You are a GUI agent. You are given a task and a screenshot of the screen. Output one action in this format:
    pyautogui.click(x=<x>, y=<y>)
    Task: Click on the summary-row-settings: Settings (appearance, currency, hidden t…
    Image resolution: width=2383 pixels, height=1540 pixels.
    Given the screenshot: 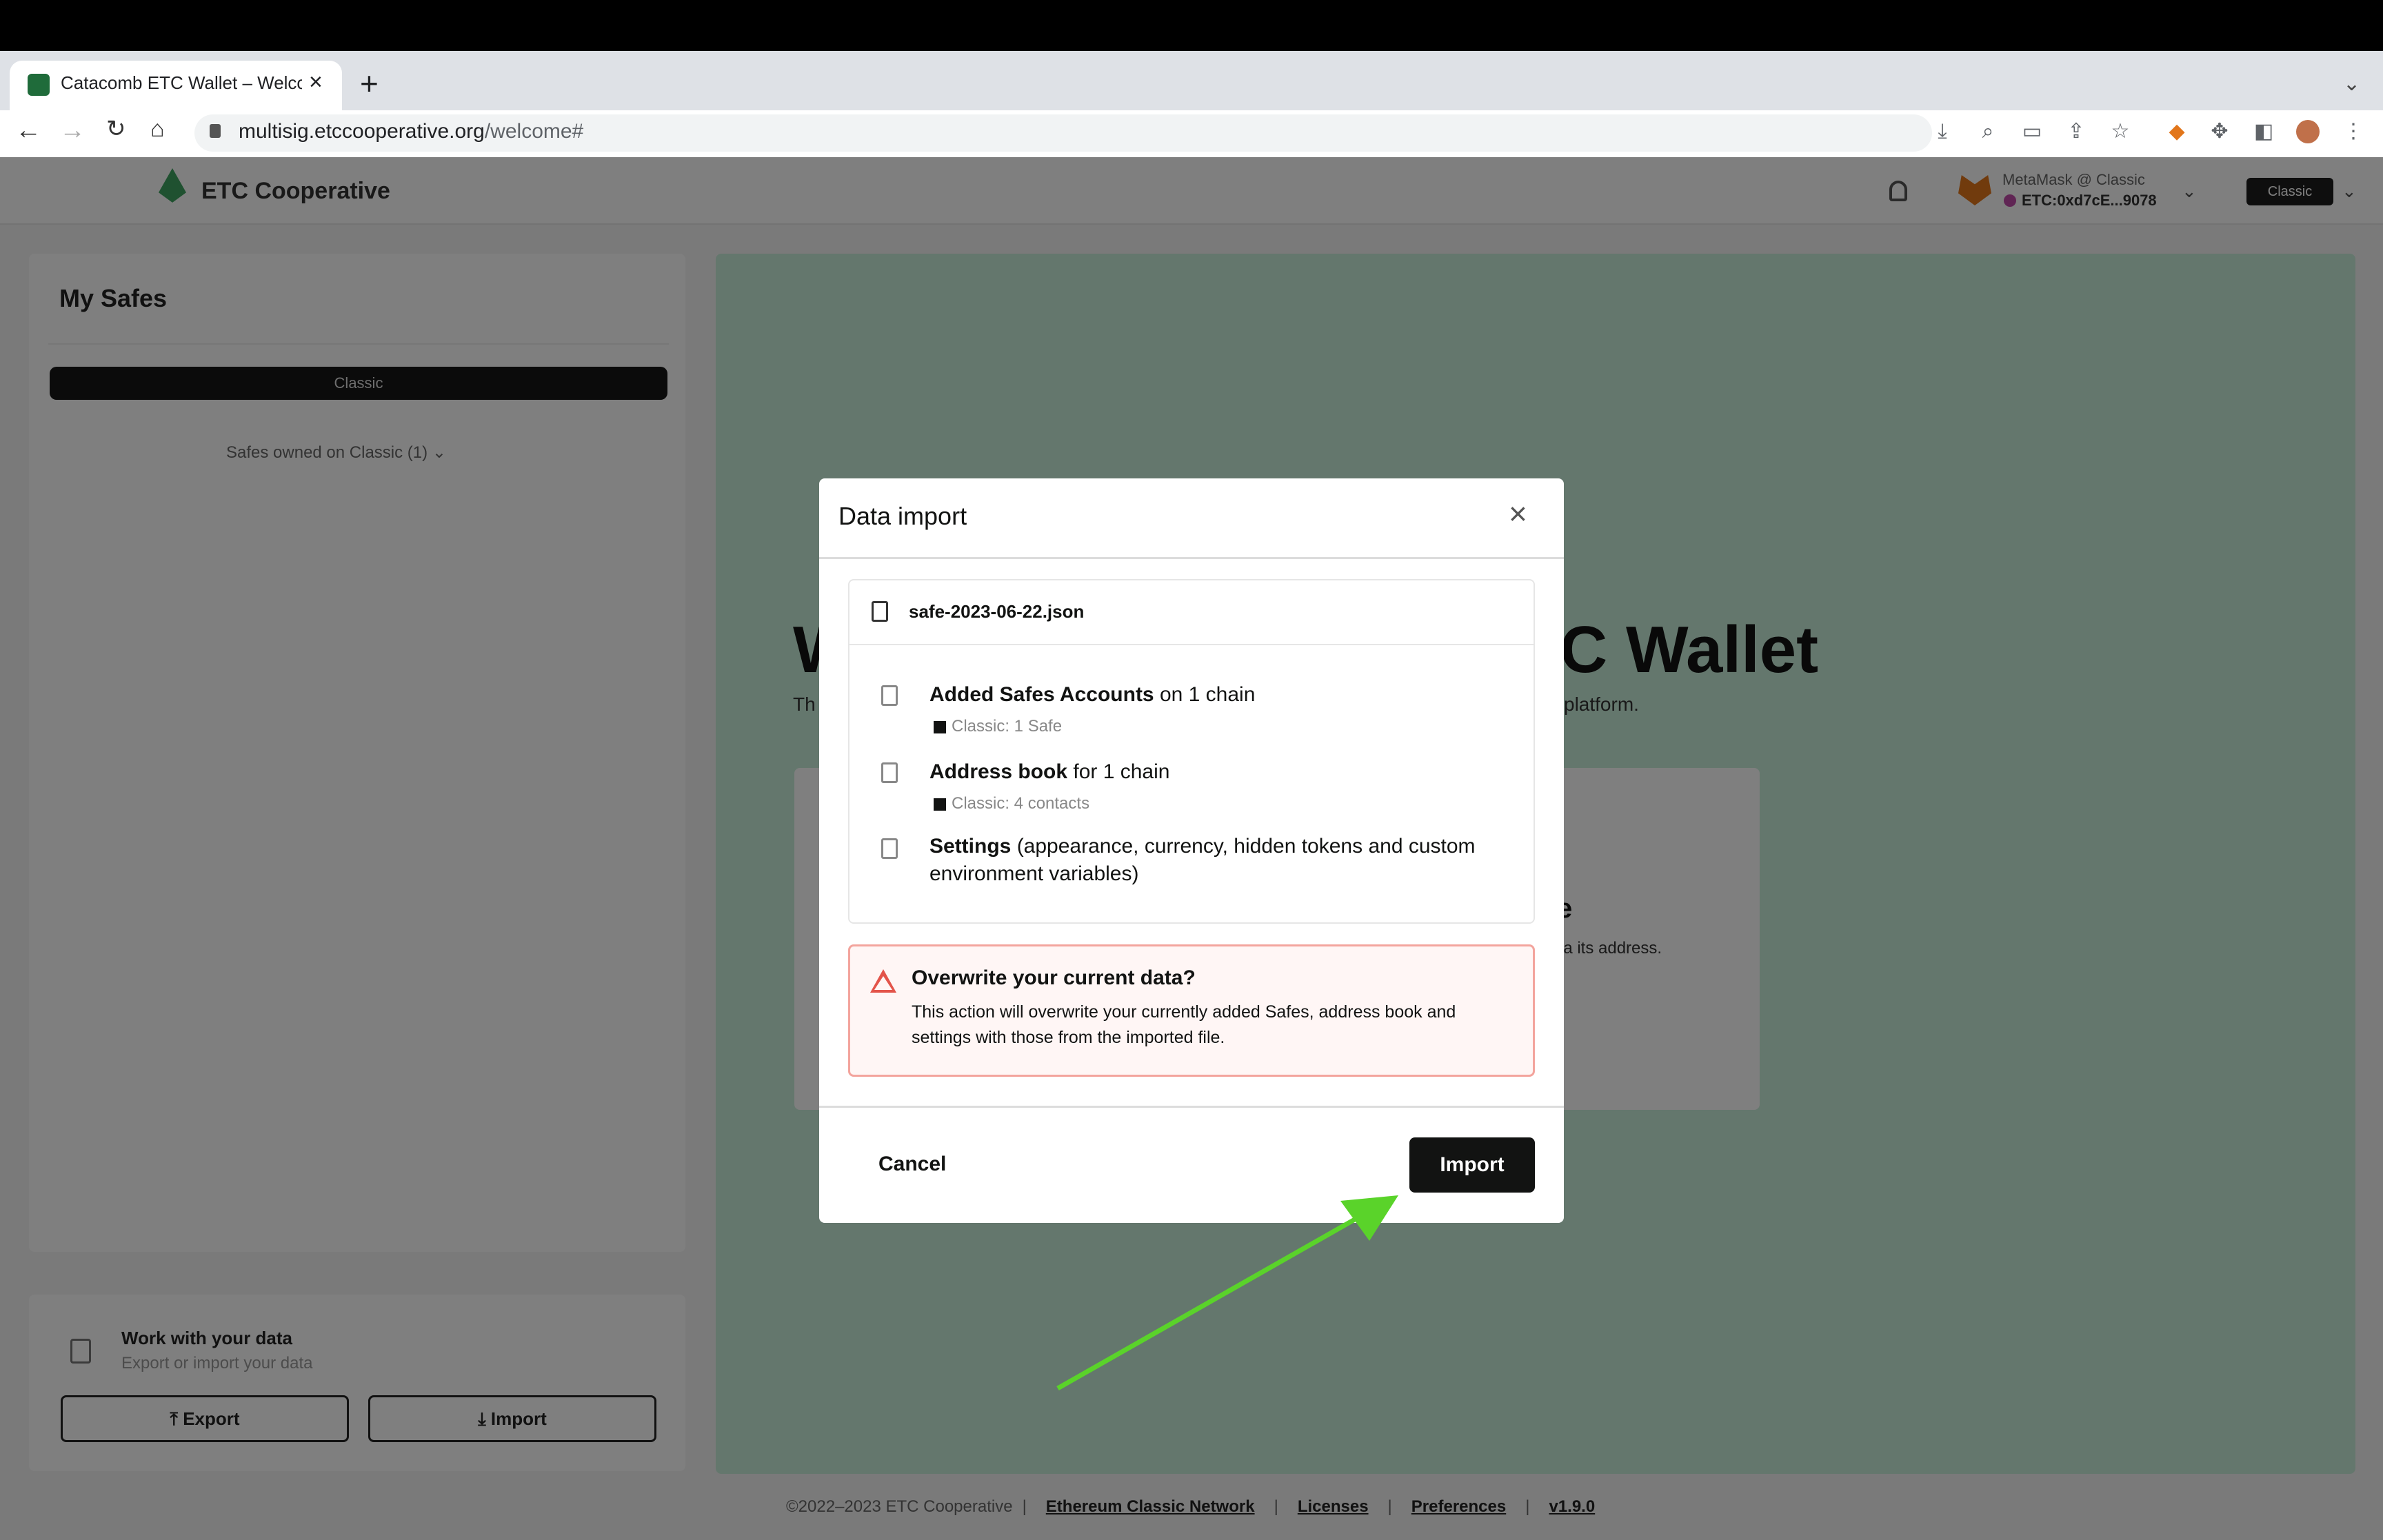 What is the action you would take?
    pyautogui.click(x=1219, y=861)
    